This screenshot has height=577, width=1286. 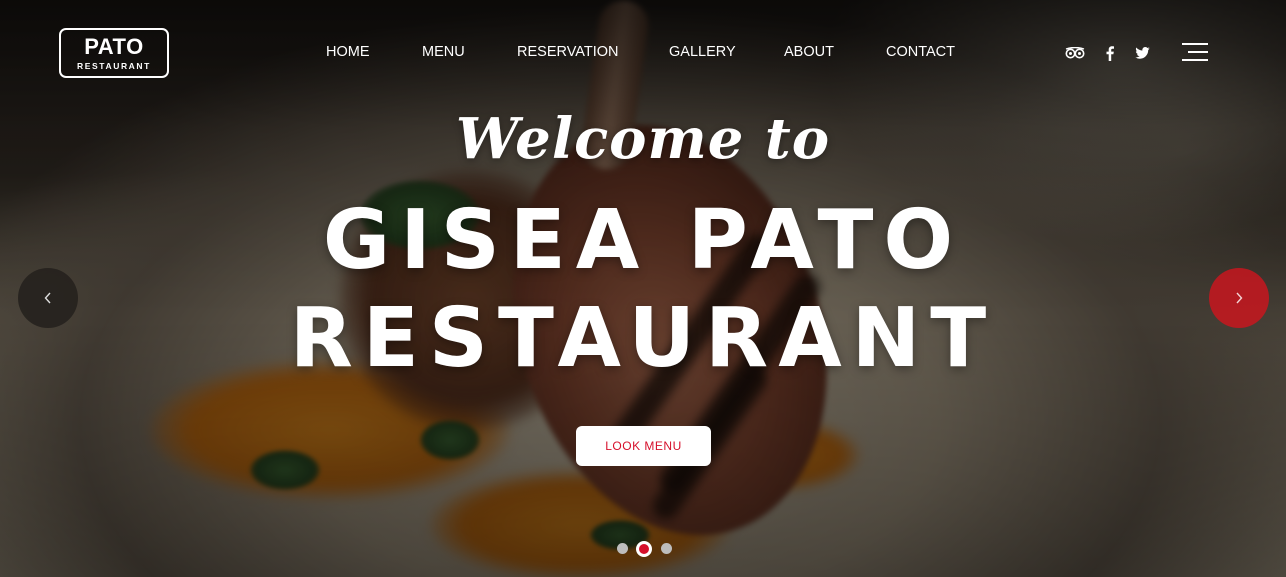 I want to click on tripadvisor-icon, so click(x=1075, y=53).